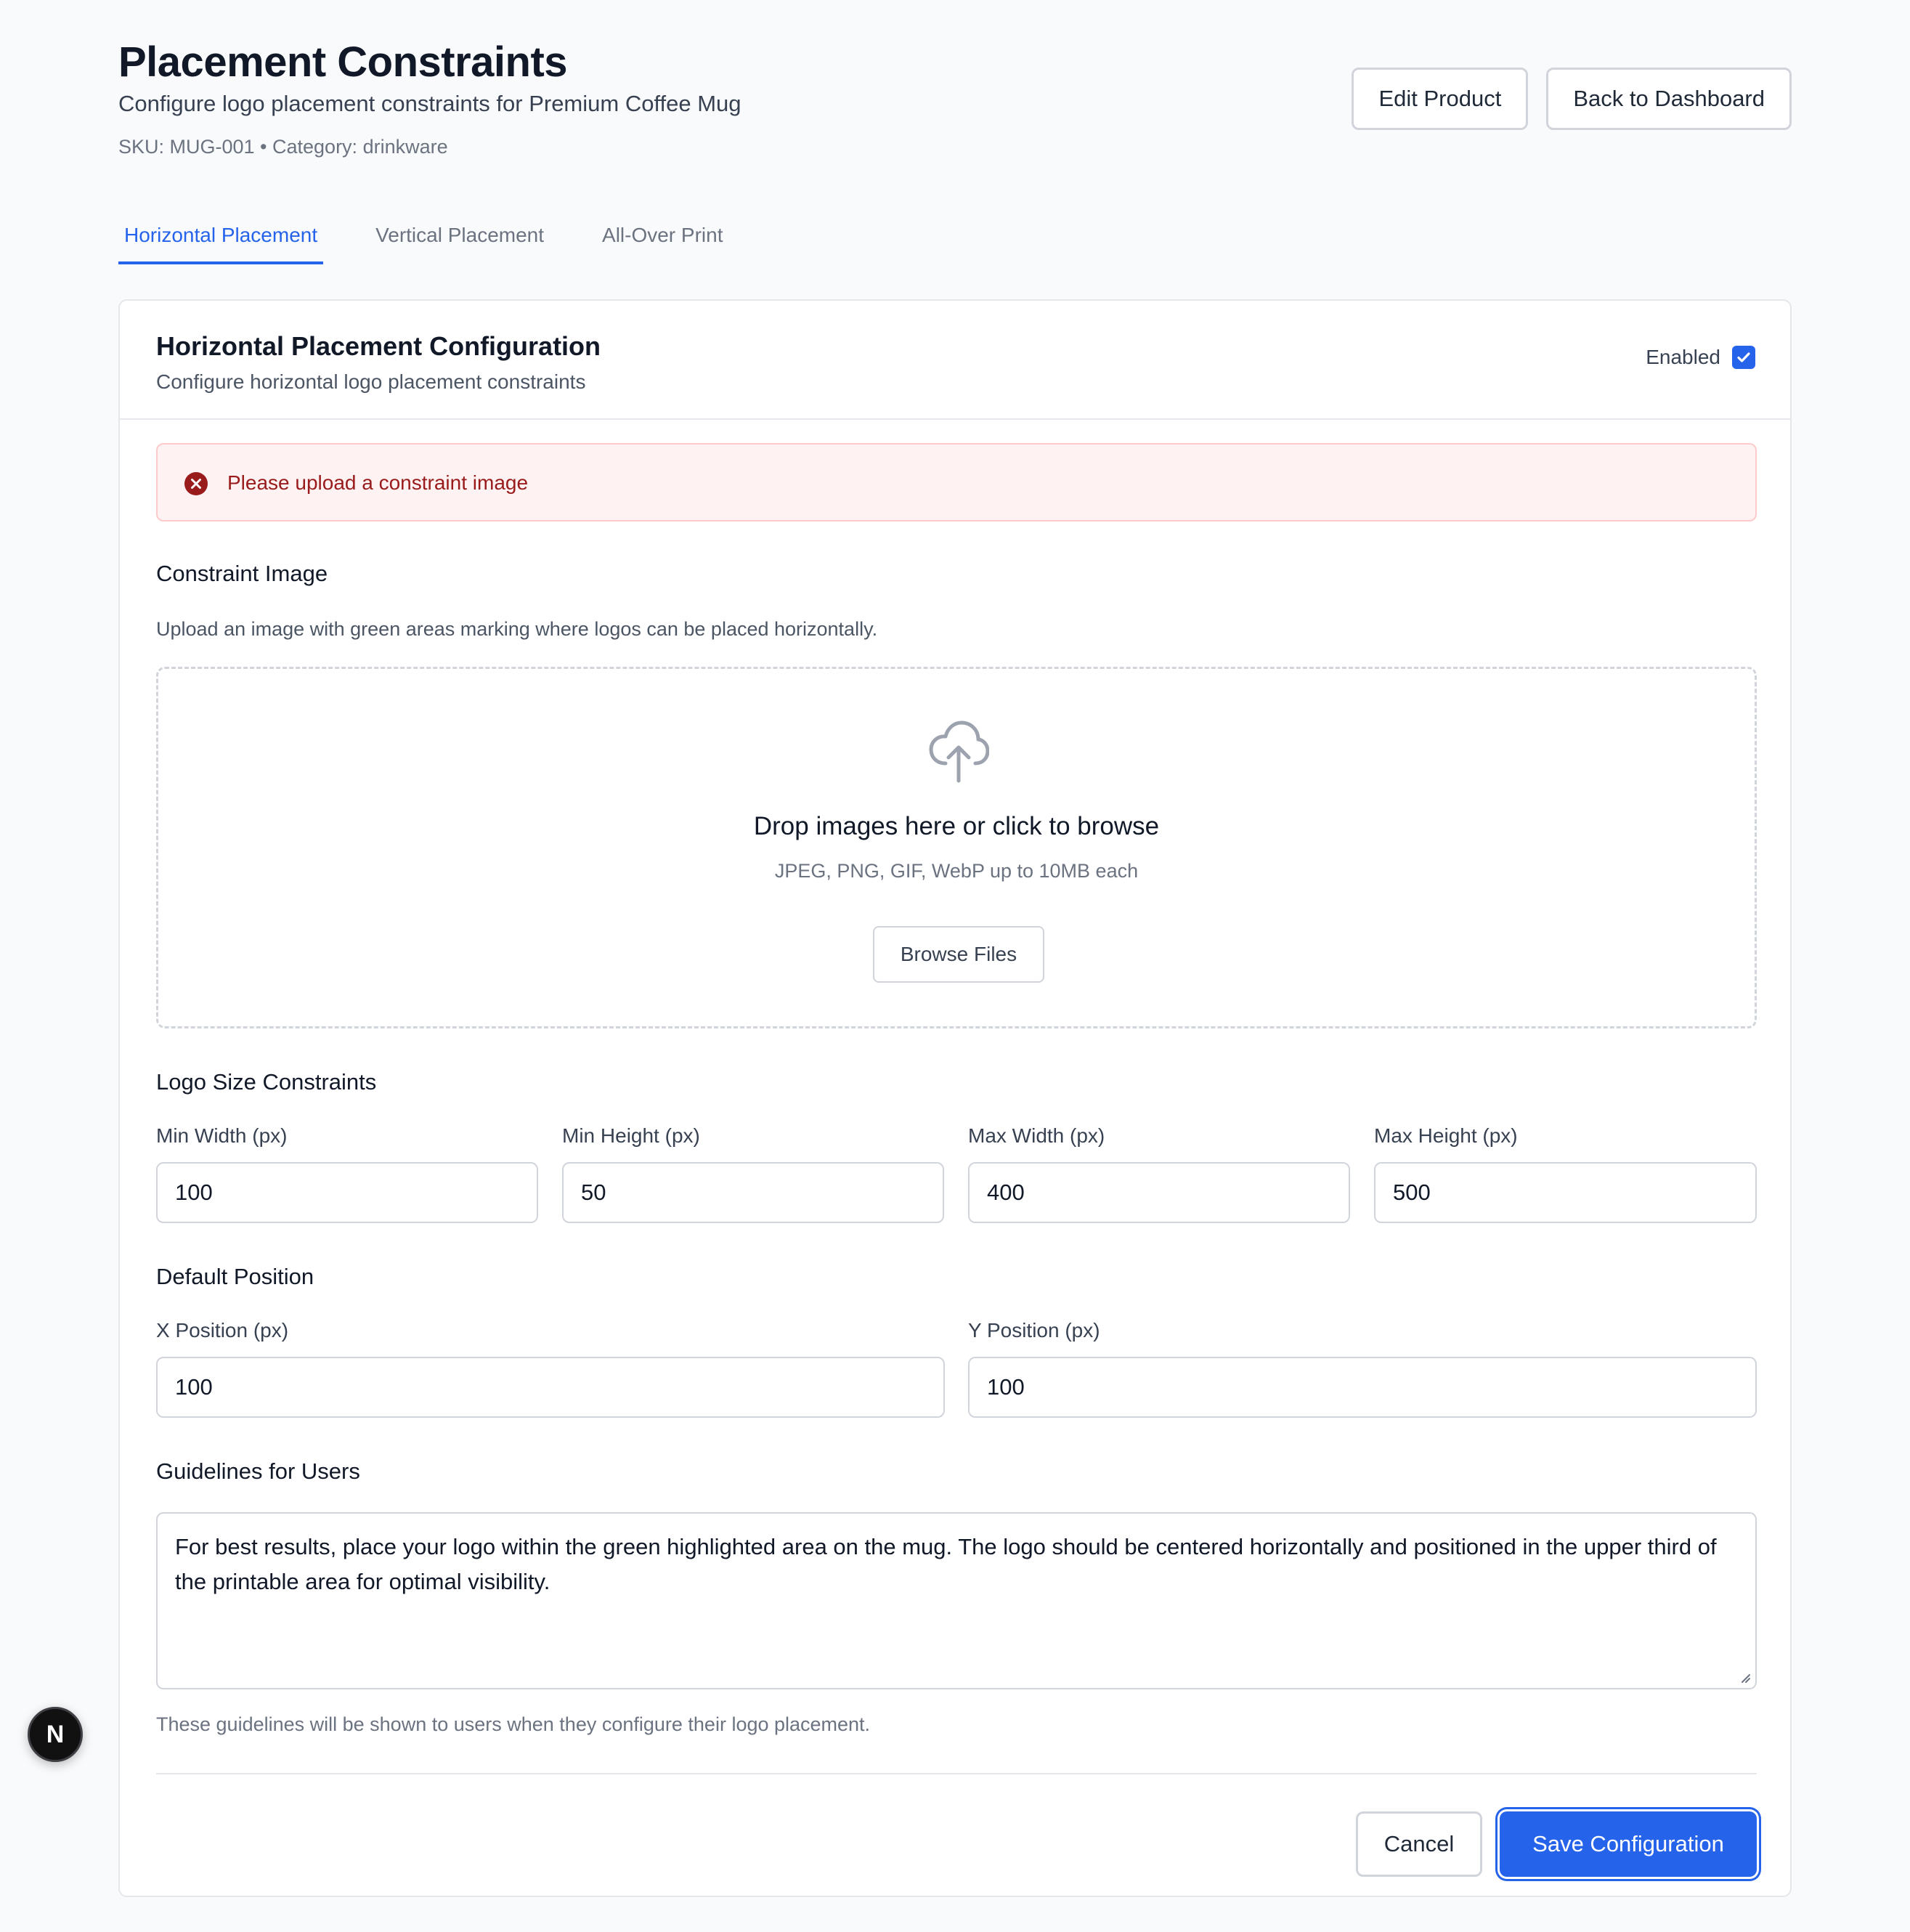  Describe the element at coordinates (956, 871) in the screenshot. I see `dropzone-file-types: JPEG, PNG, GIF, WebP up to 10MB each` at that location.